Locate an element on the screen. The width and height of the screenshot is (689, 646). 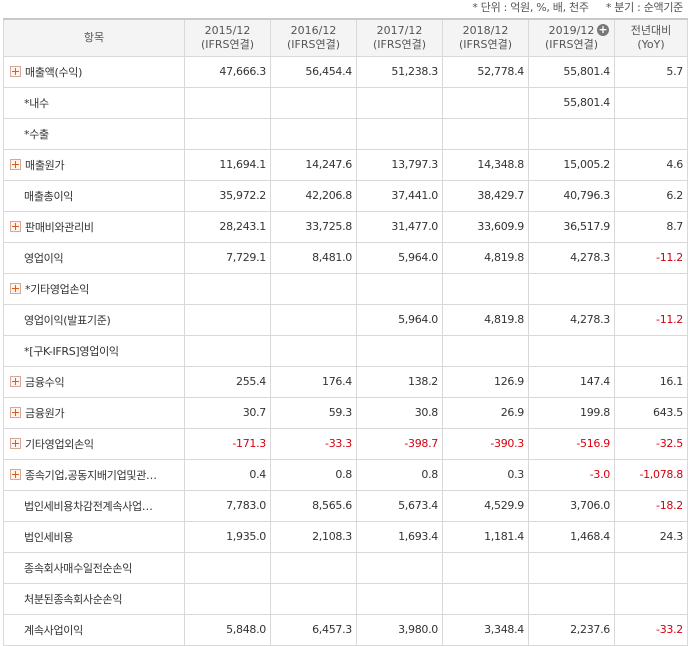
value-cell: 1,935.0 is located at coordinates (227, 536).